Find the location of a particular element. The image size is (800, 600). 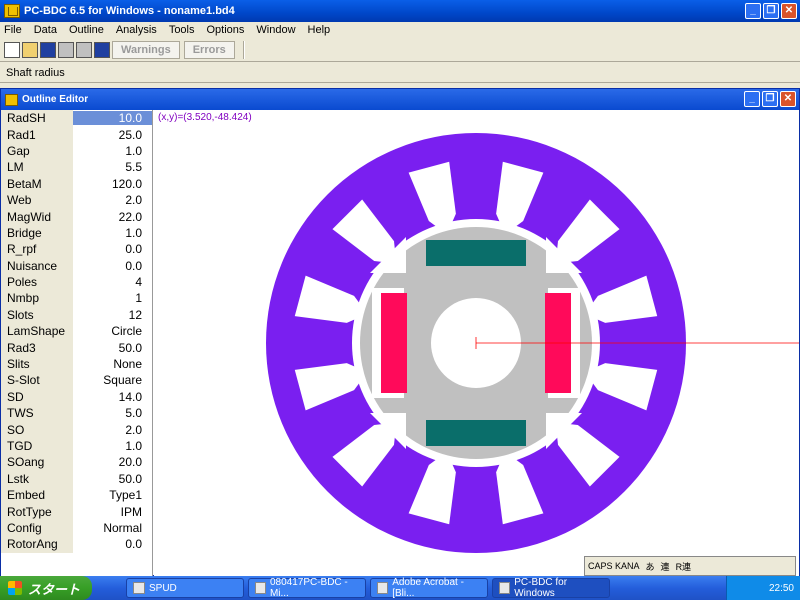

outline-editor-title-bar: Outline Editor _ ❐ ✕ is located at coordinates (400, 99).